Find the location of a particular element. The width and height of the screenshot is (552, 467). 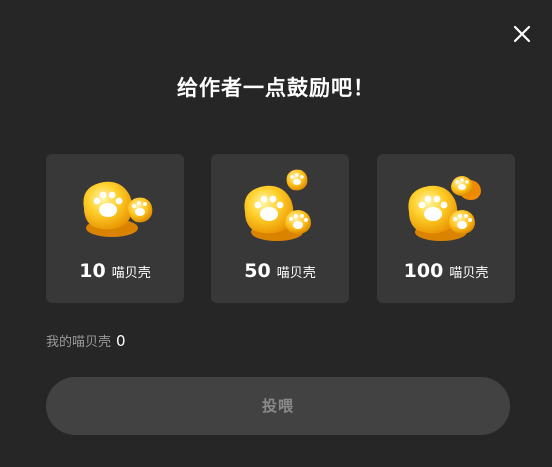

feed-button: 投喂 is located at coordinates (278, 406).